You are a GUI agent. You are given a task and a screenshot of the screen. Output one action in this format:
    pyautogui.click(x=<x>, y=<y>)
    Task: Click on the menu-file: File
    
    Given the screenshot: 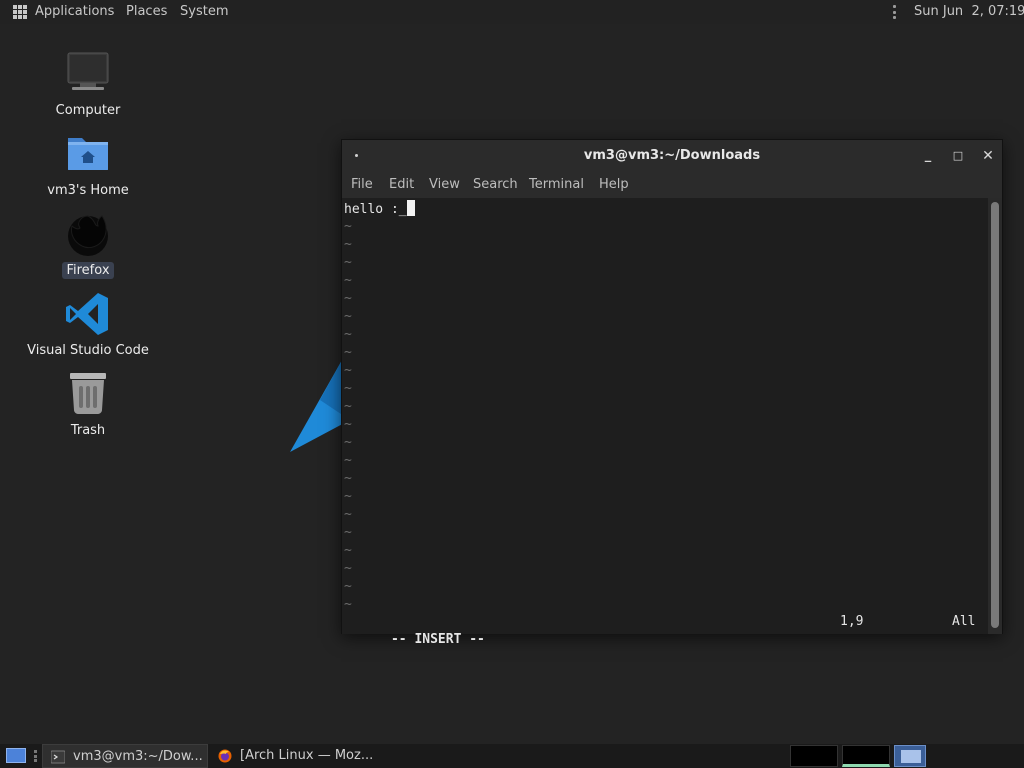 What is the action you would take?
    pyautogui.click(x=362, y=184)
    